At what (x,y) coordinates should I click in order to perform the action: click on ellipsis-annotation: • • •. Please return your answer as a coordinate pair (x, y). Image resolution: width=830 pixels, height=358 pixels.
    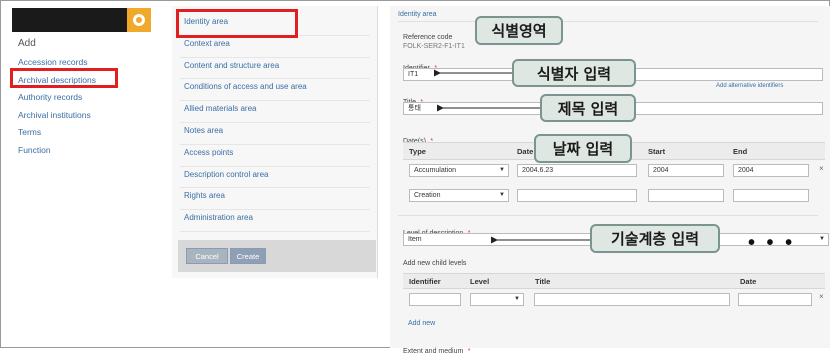
    Looking at the image, I should click on (772, 243).